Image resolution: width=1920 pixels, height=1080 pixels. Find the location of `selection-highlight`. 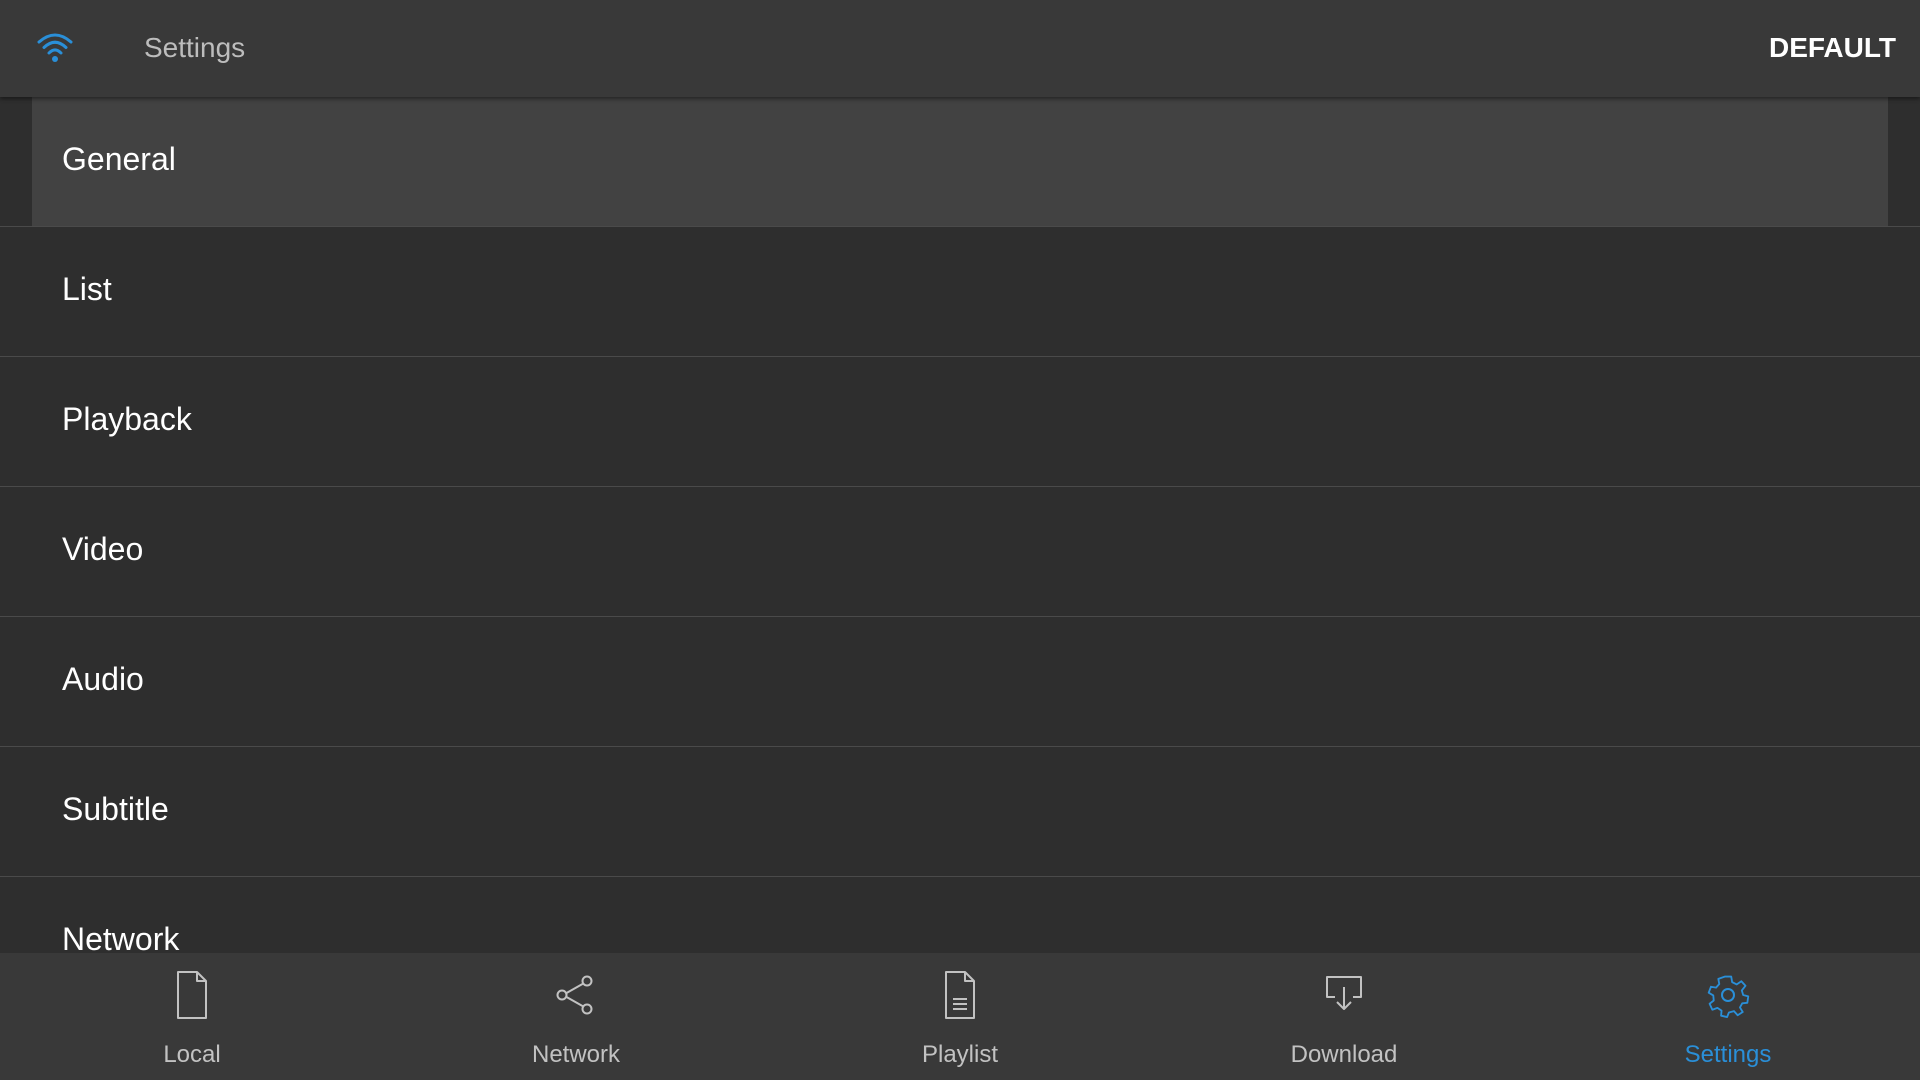

selection-highlight is located at coordinates (960, 161).